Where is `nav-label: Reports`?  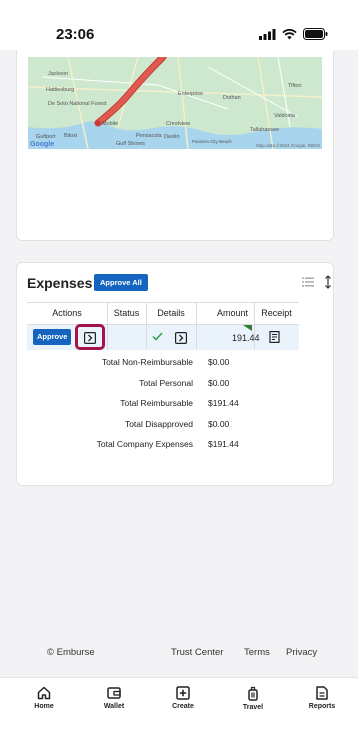
nav-label: Reports is located at coordinates (322, 706).